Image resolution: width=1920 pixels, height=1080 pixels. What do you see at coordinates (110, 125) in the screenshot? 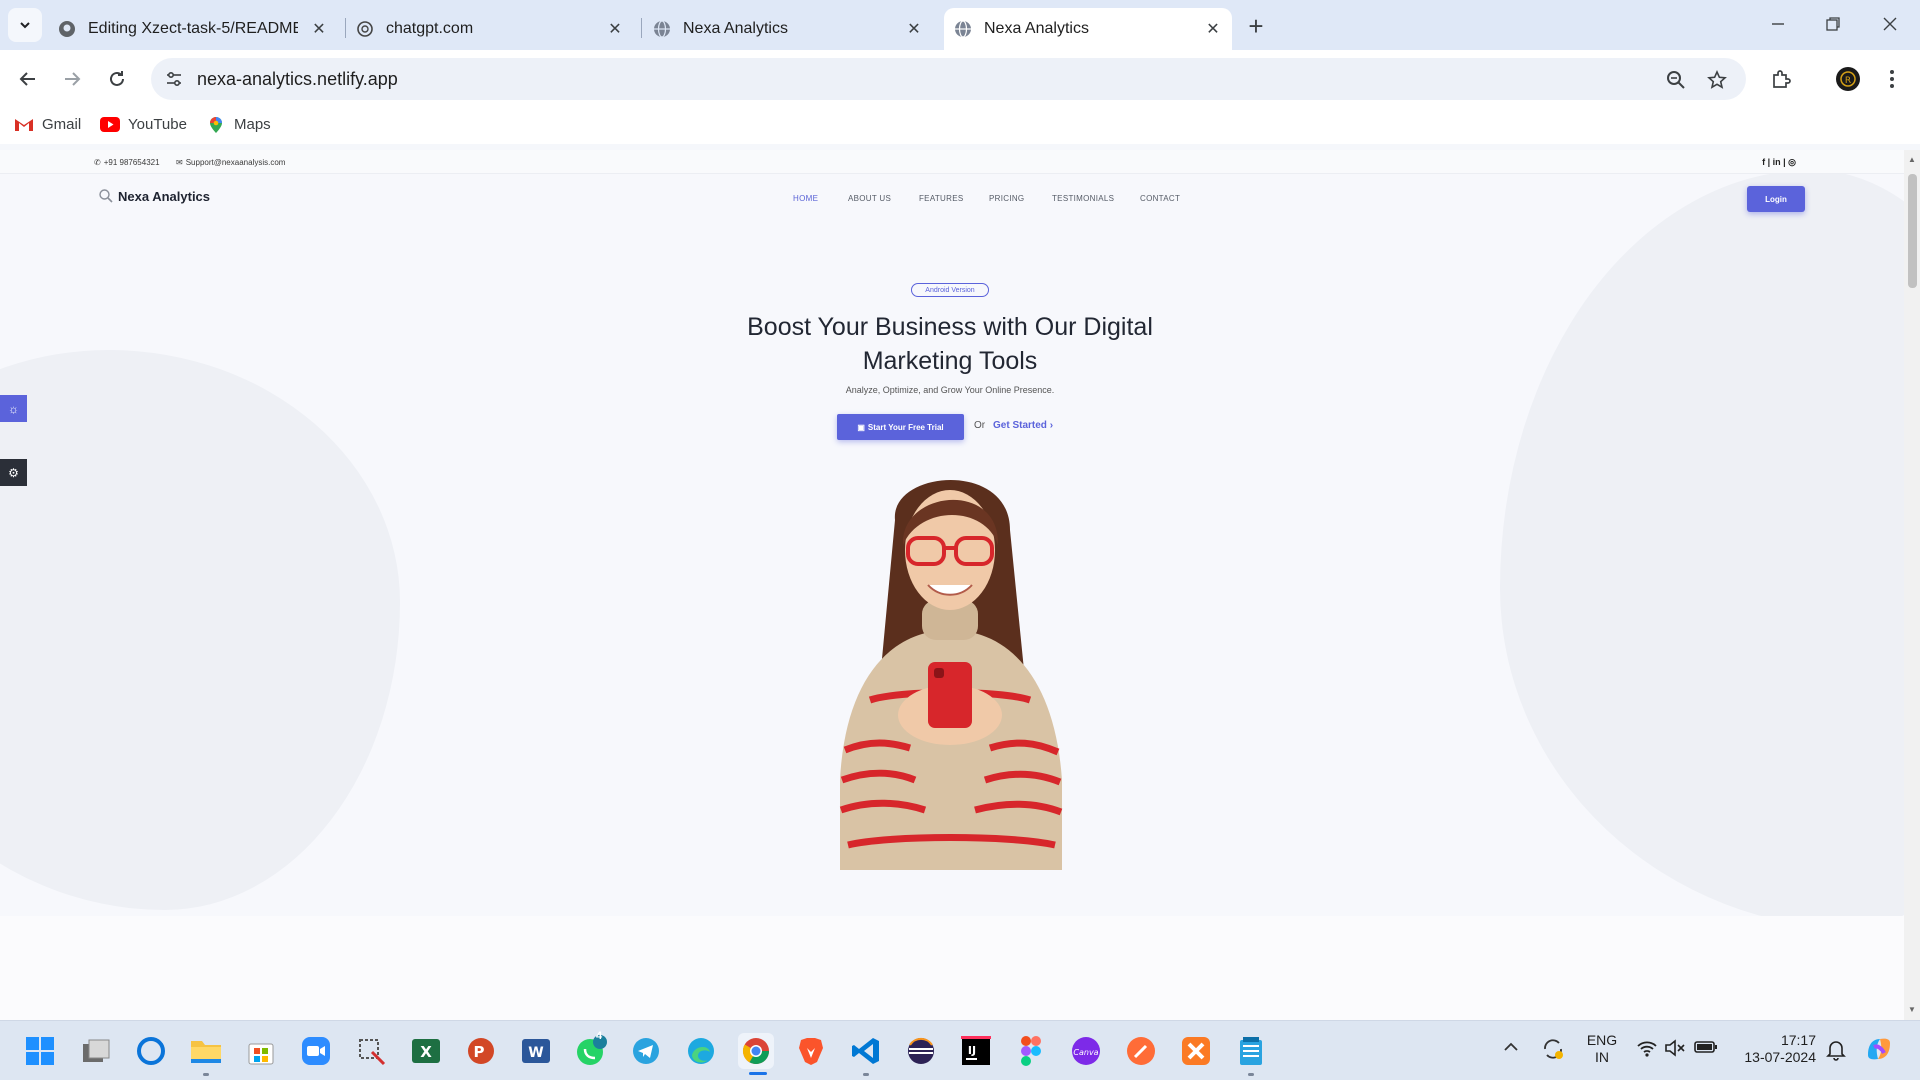
I see `youtube-icon` at bounding box center [110, 125].